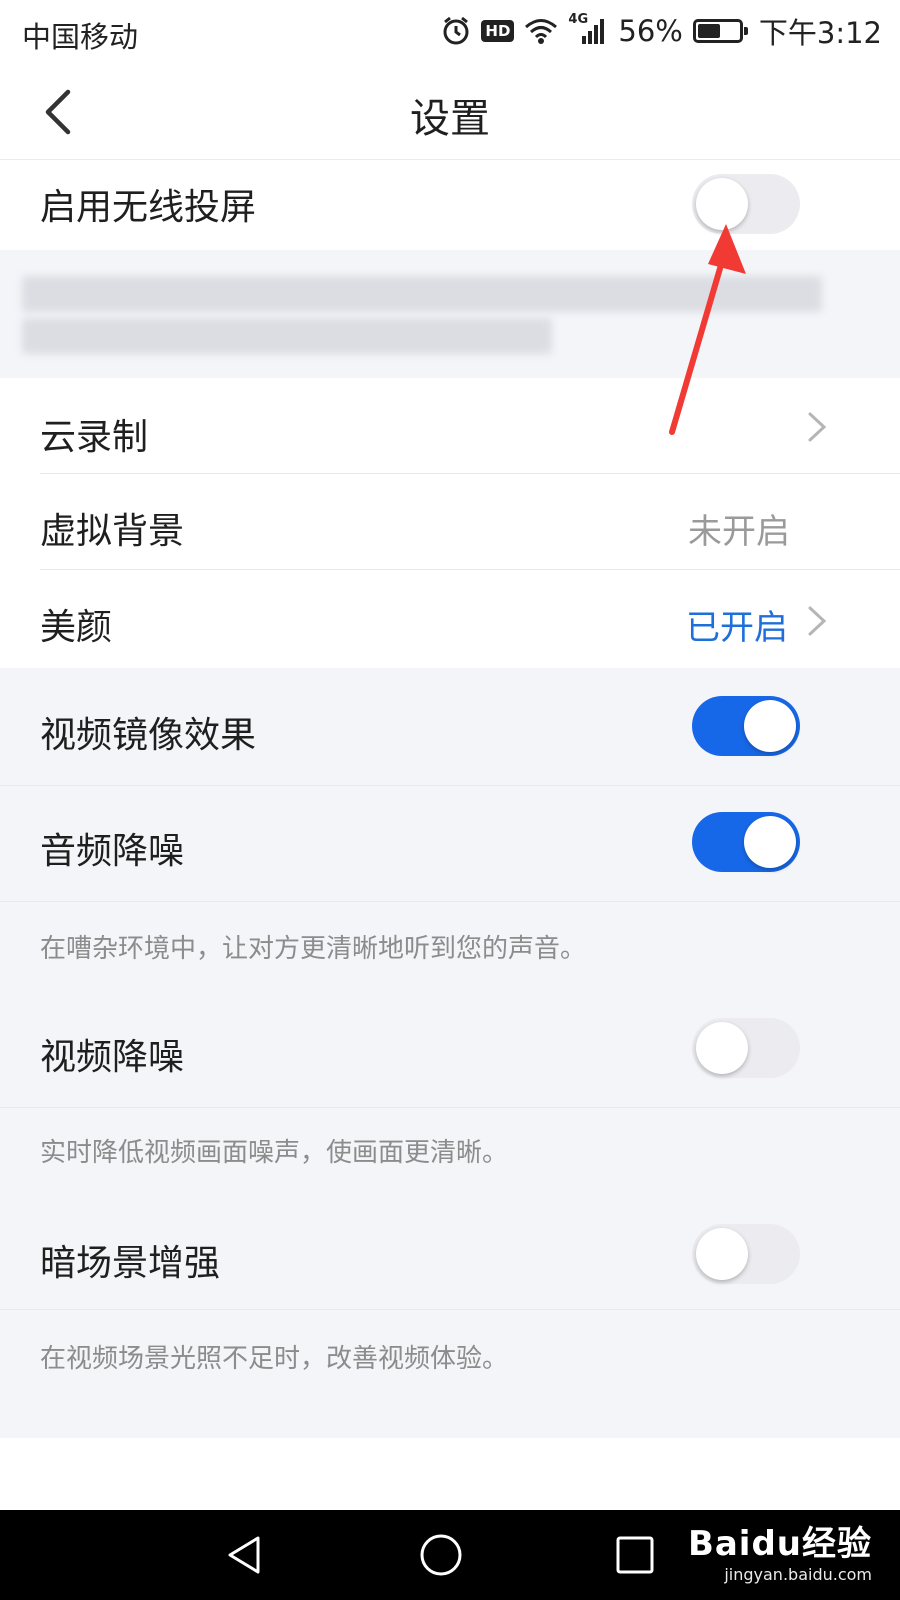  I want to click on battery-percent: 56%, so click(650, 31).